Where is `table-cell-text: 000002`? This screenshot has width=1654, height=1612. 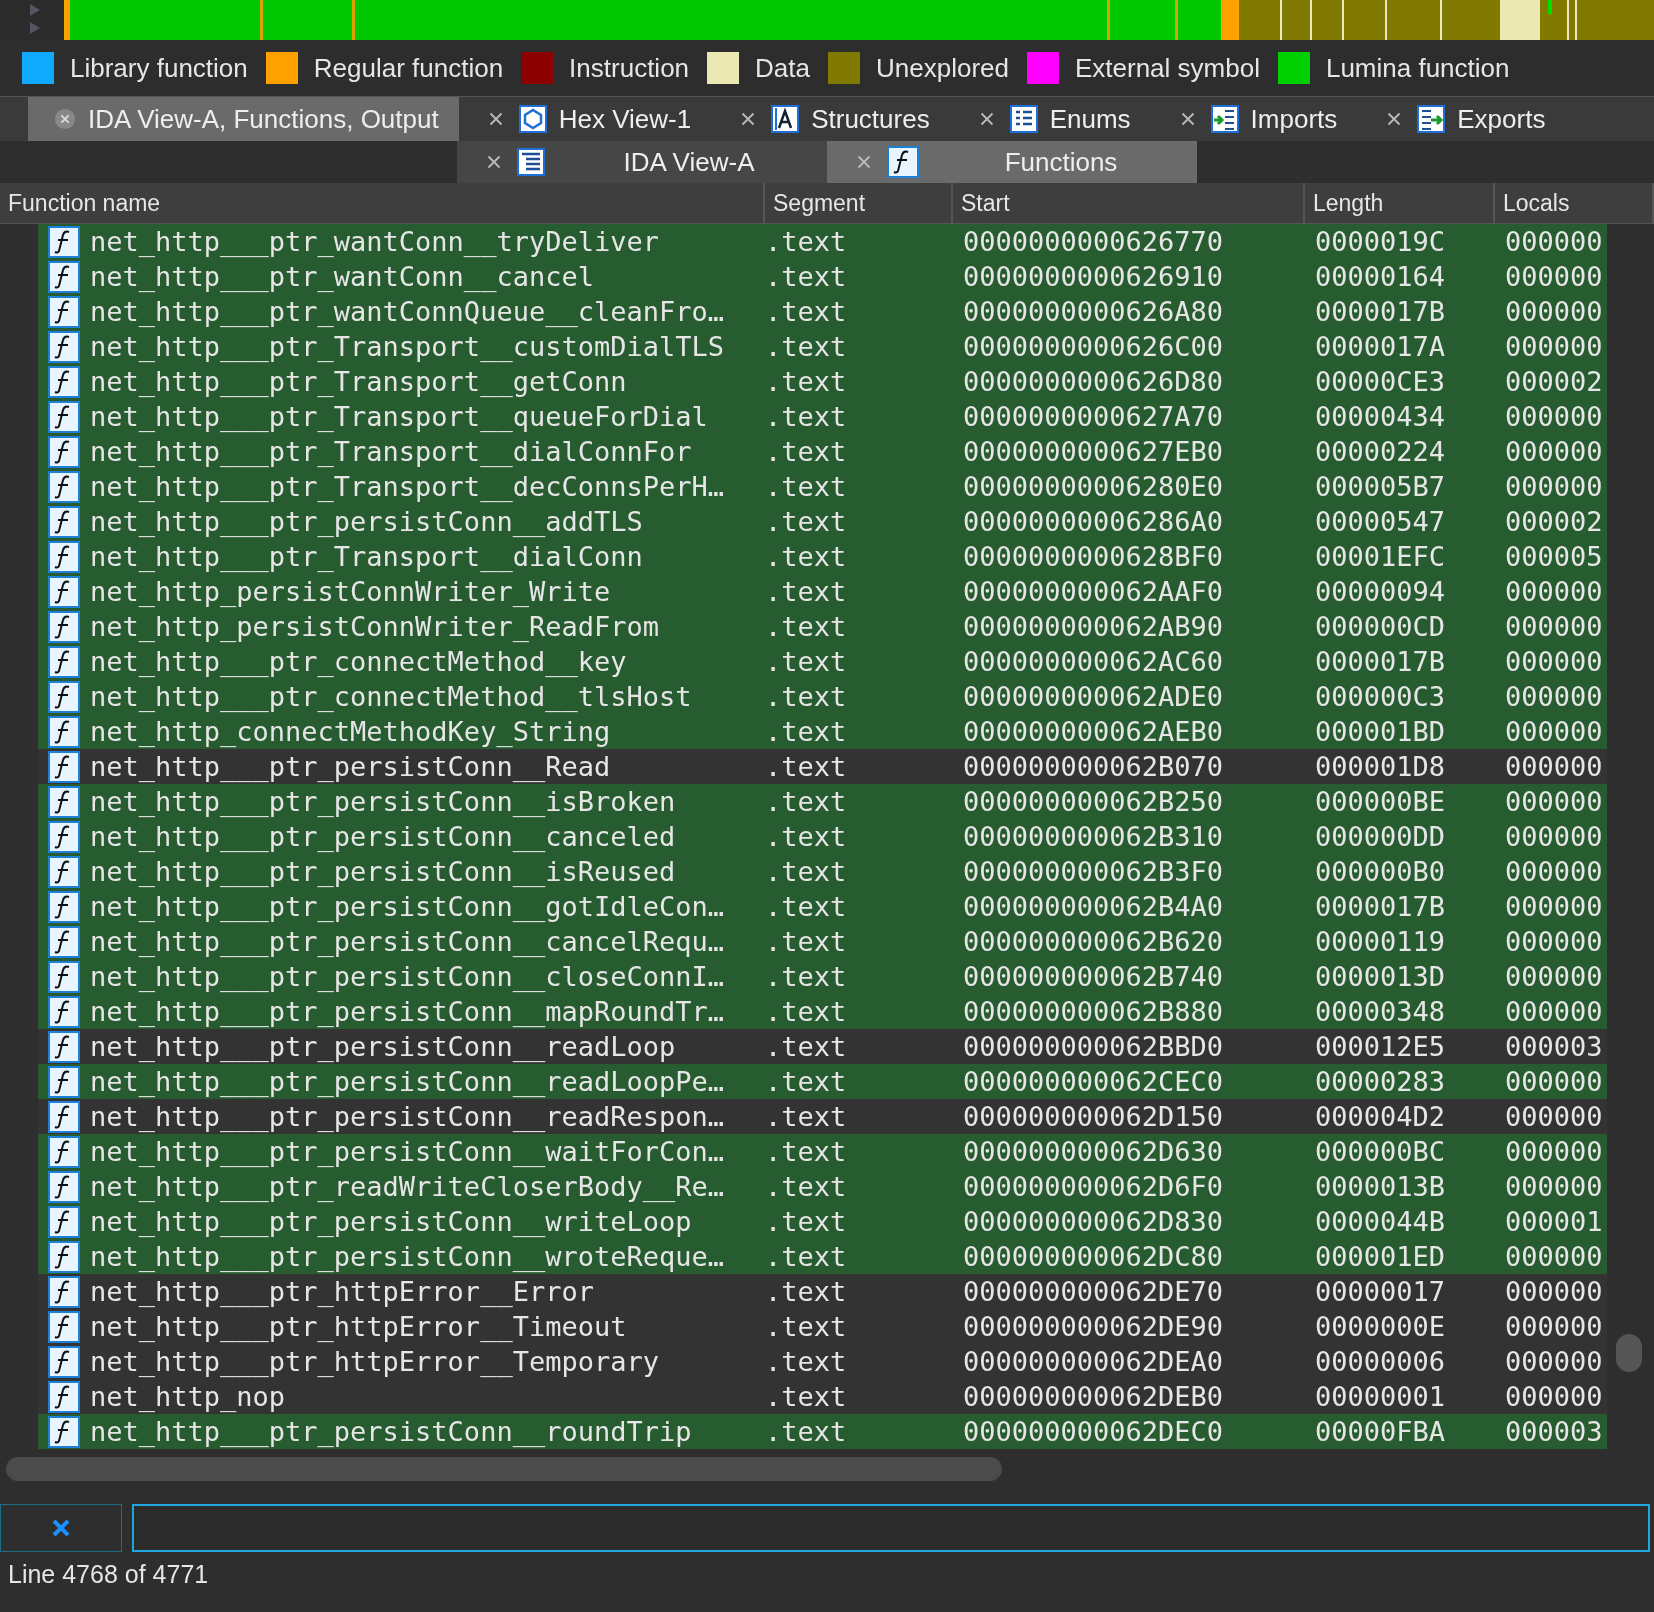
table-cell-text: 000002 is located at coordinates (1554, 522).